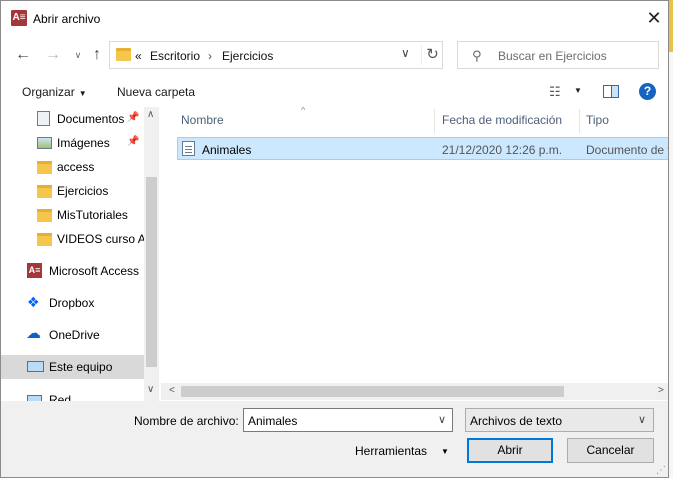 This screenshot has height=478, width=673. I want to click on nav-item-mistutoriales: MisTutoriales, so click(72, 215).